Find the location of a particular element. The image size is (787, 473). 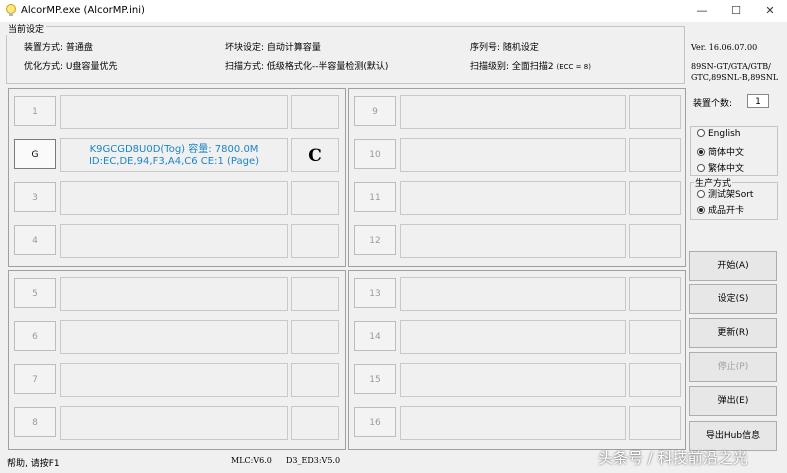

model-line-2: GTC,89SNL-B,89SNL is located at coordinates (735, 77).